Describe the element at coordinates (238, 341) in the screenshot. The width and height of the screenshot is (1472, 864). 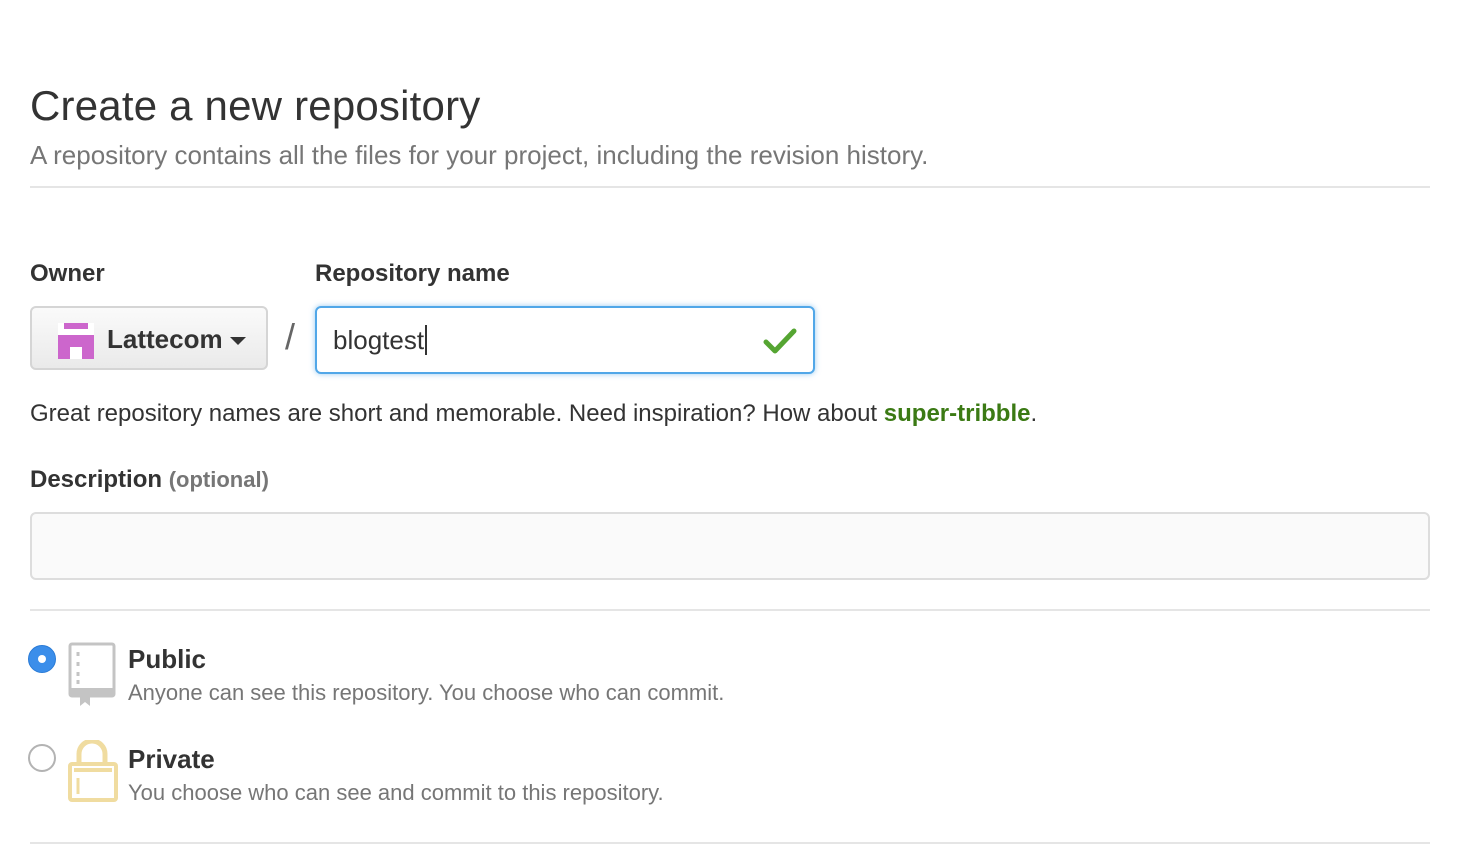
I see `chevron-down-icon` at that location.